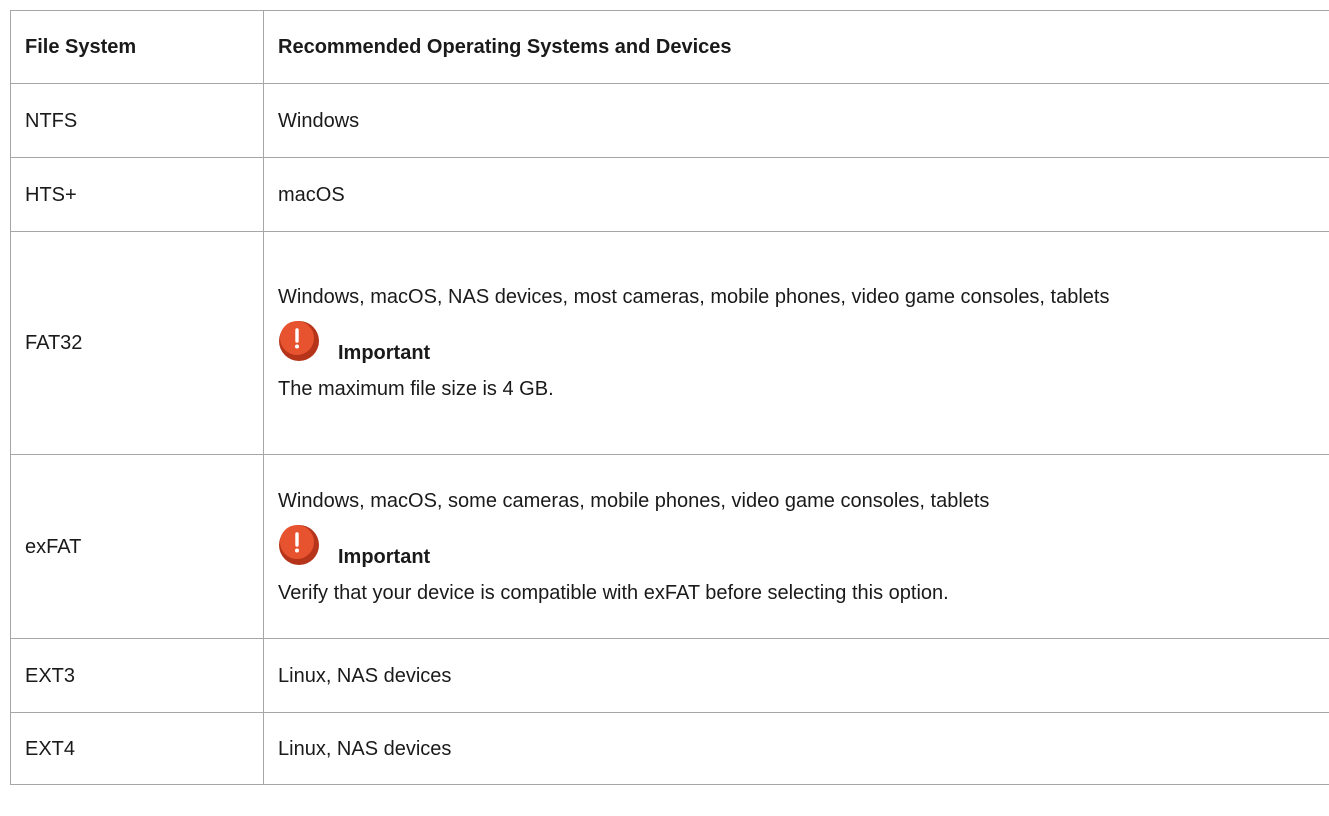  Describe the element at coordinates (796, 120) in the screenshot. I see `systems-cell: Windows` at that location.